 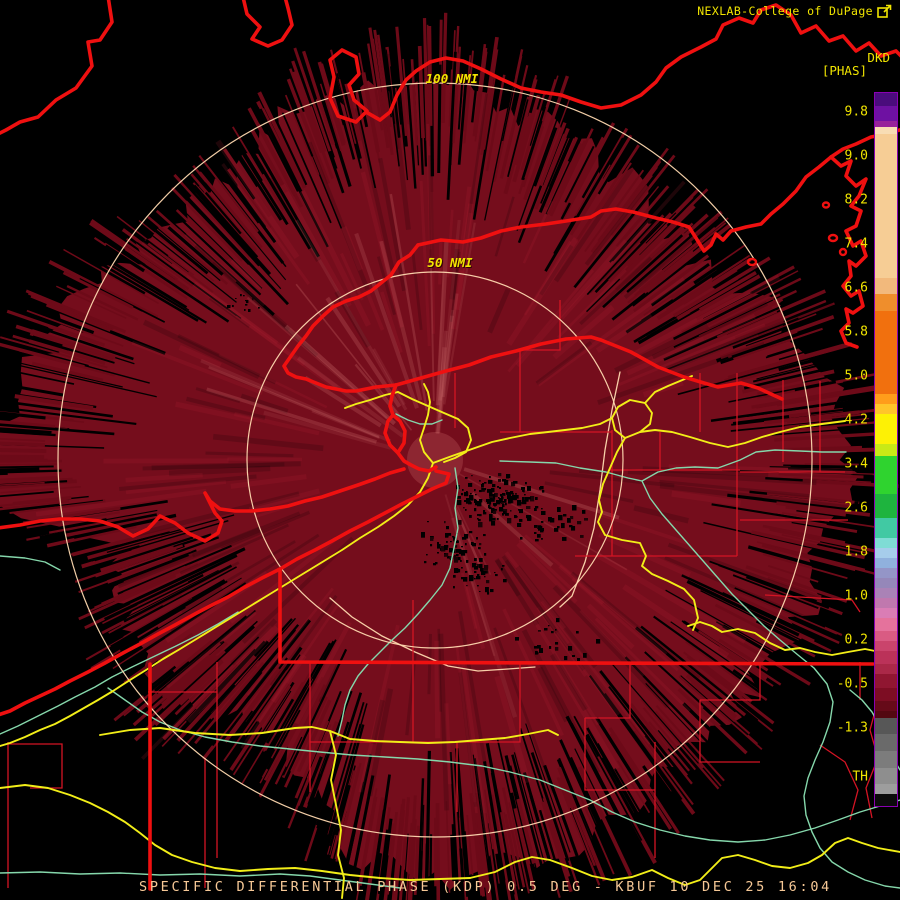 What do you see at coordinates (856, 244) in the screenshot?
I see `colorbar-tick-label: 7.4` at bounding box center [856, 244].